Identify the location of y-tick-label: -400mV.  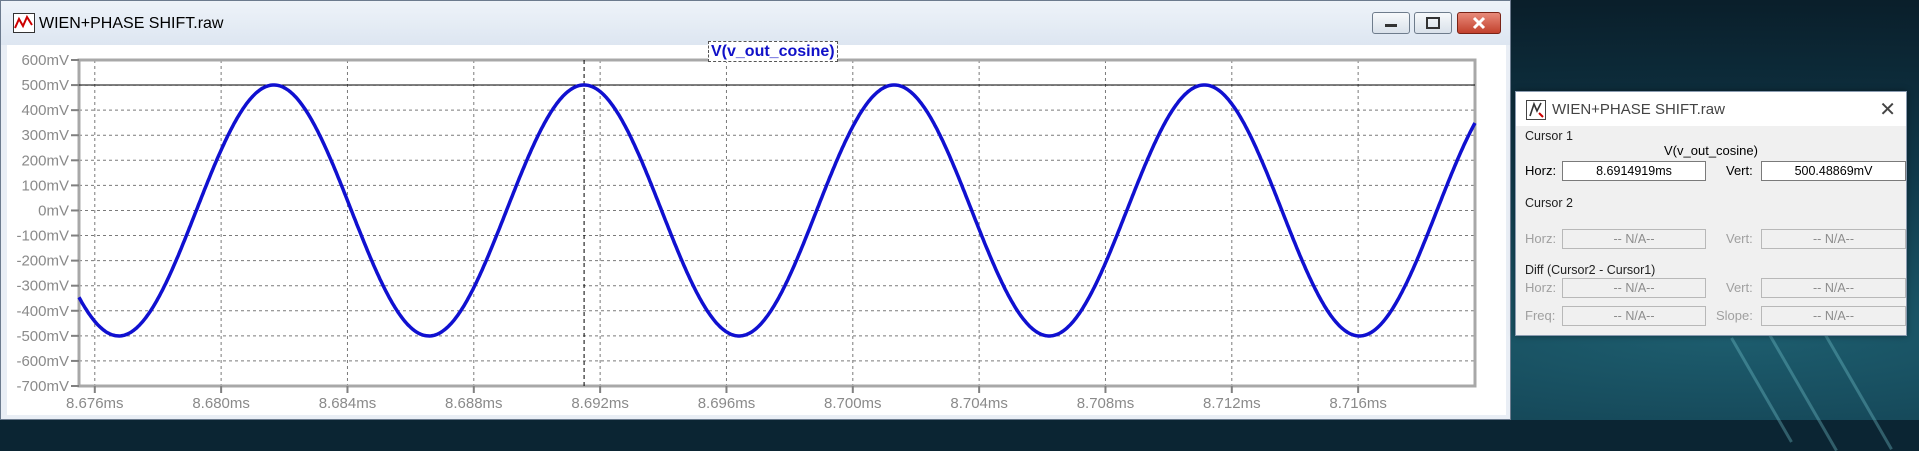
(42, 311).